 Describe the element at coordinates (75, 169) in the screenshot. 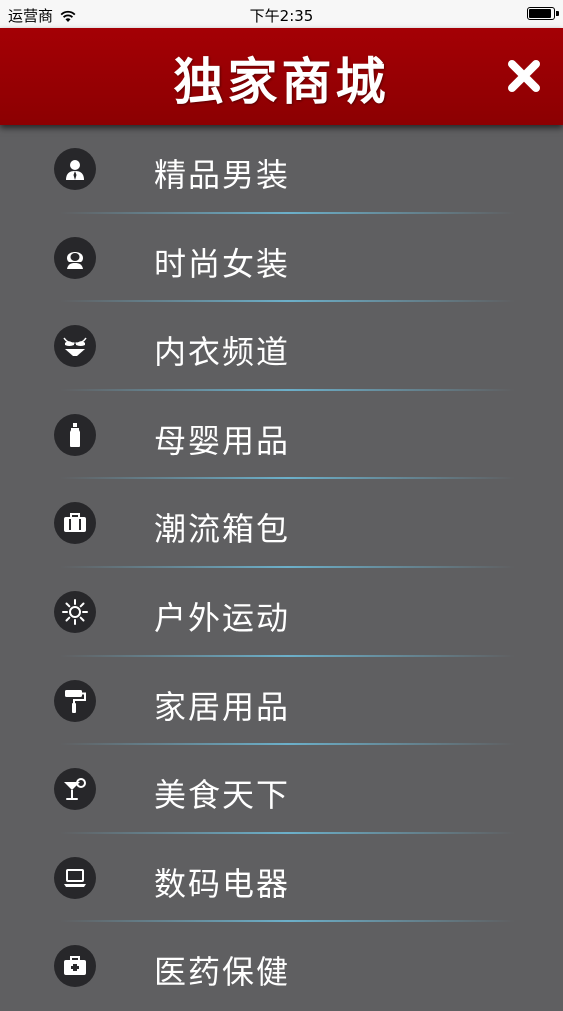

I see `man-icon` at that location.